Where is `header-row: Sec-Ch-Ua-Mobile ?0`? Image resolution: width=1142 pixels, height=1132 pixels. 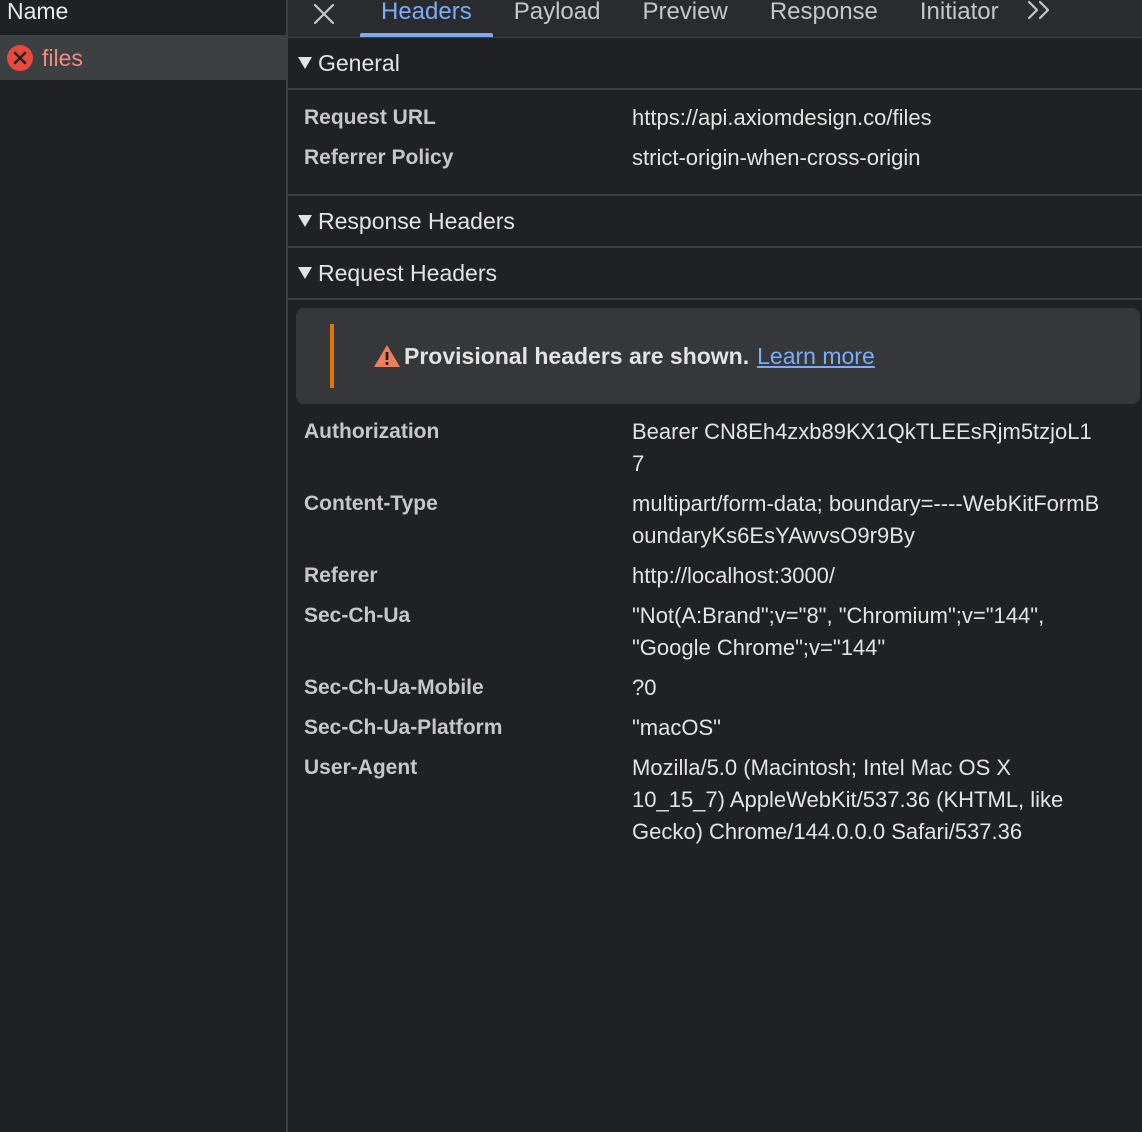 header-row: Sec-Ch-Ua-Mobile ?0 is located at coordinates (715, 688).